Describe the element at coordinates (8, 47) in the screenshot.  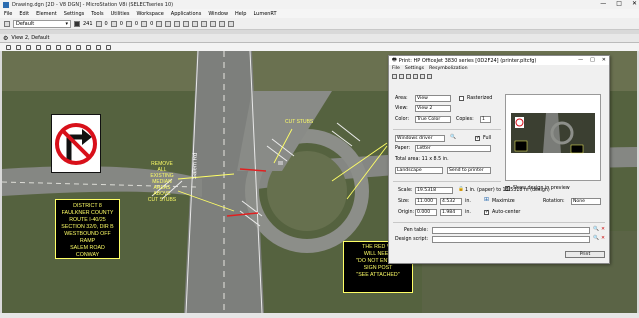
I see `view-attributes-icon` at that location.